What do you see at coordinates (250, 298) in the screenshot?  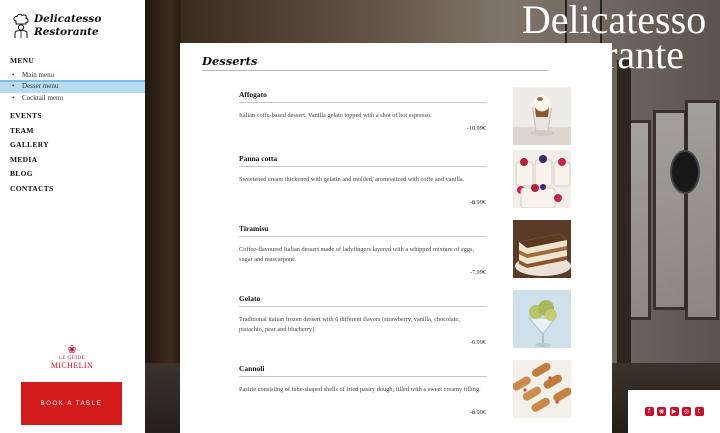 I see `item-name: Gelato` at bounding box center [250, 298].